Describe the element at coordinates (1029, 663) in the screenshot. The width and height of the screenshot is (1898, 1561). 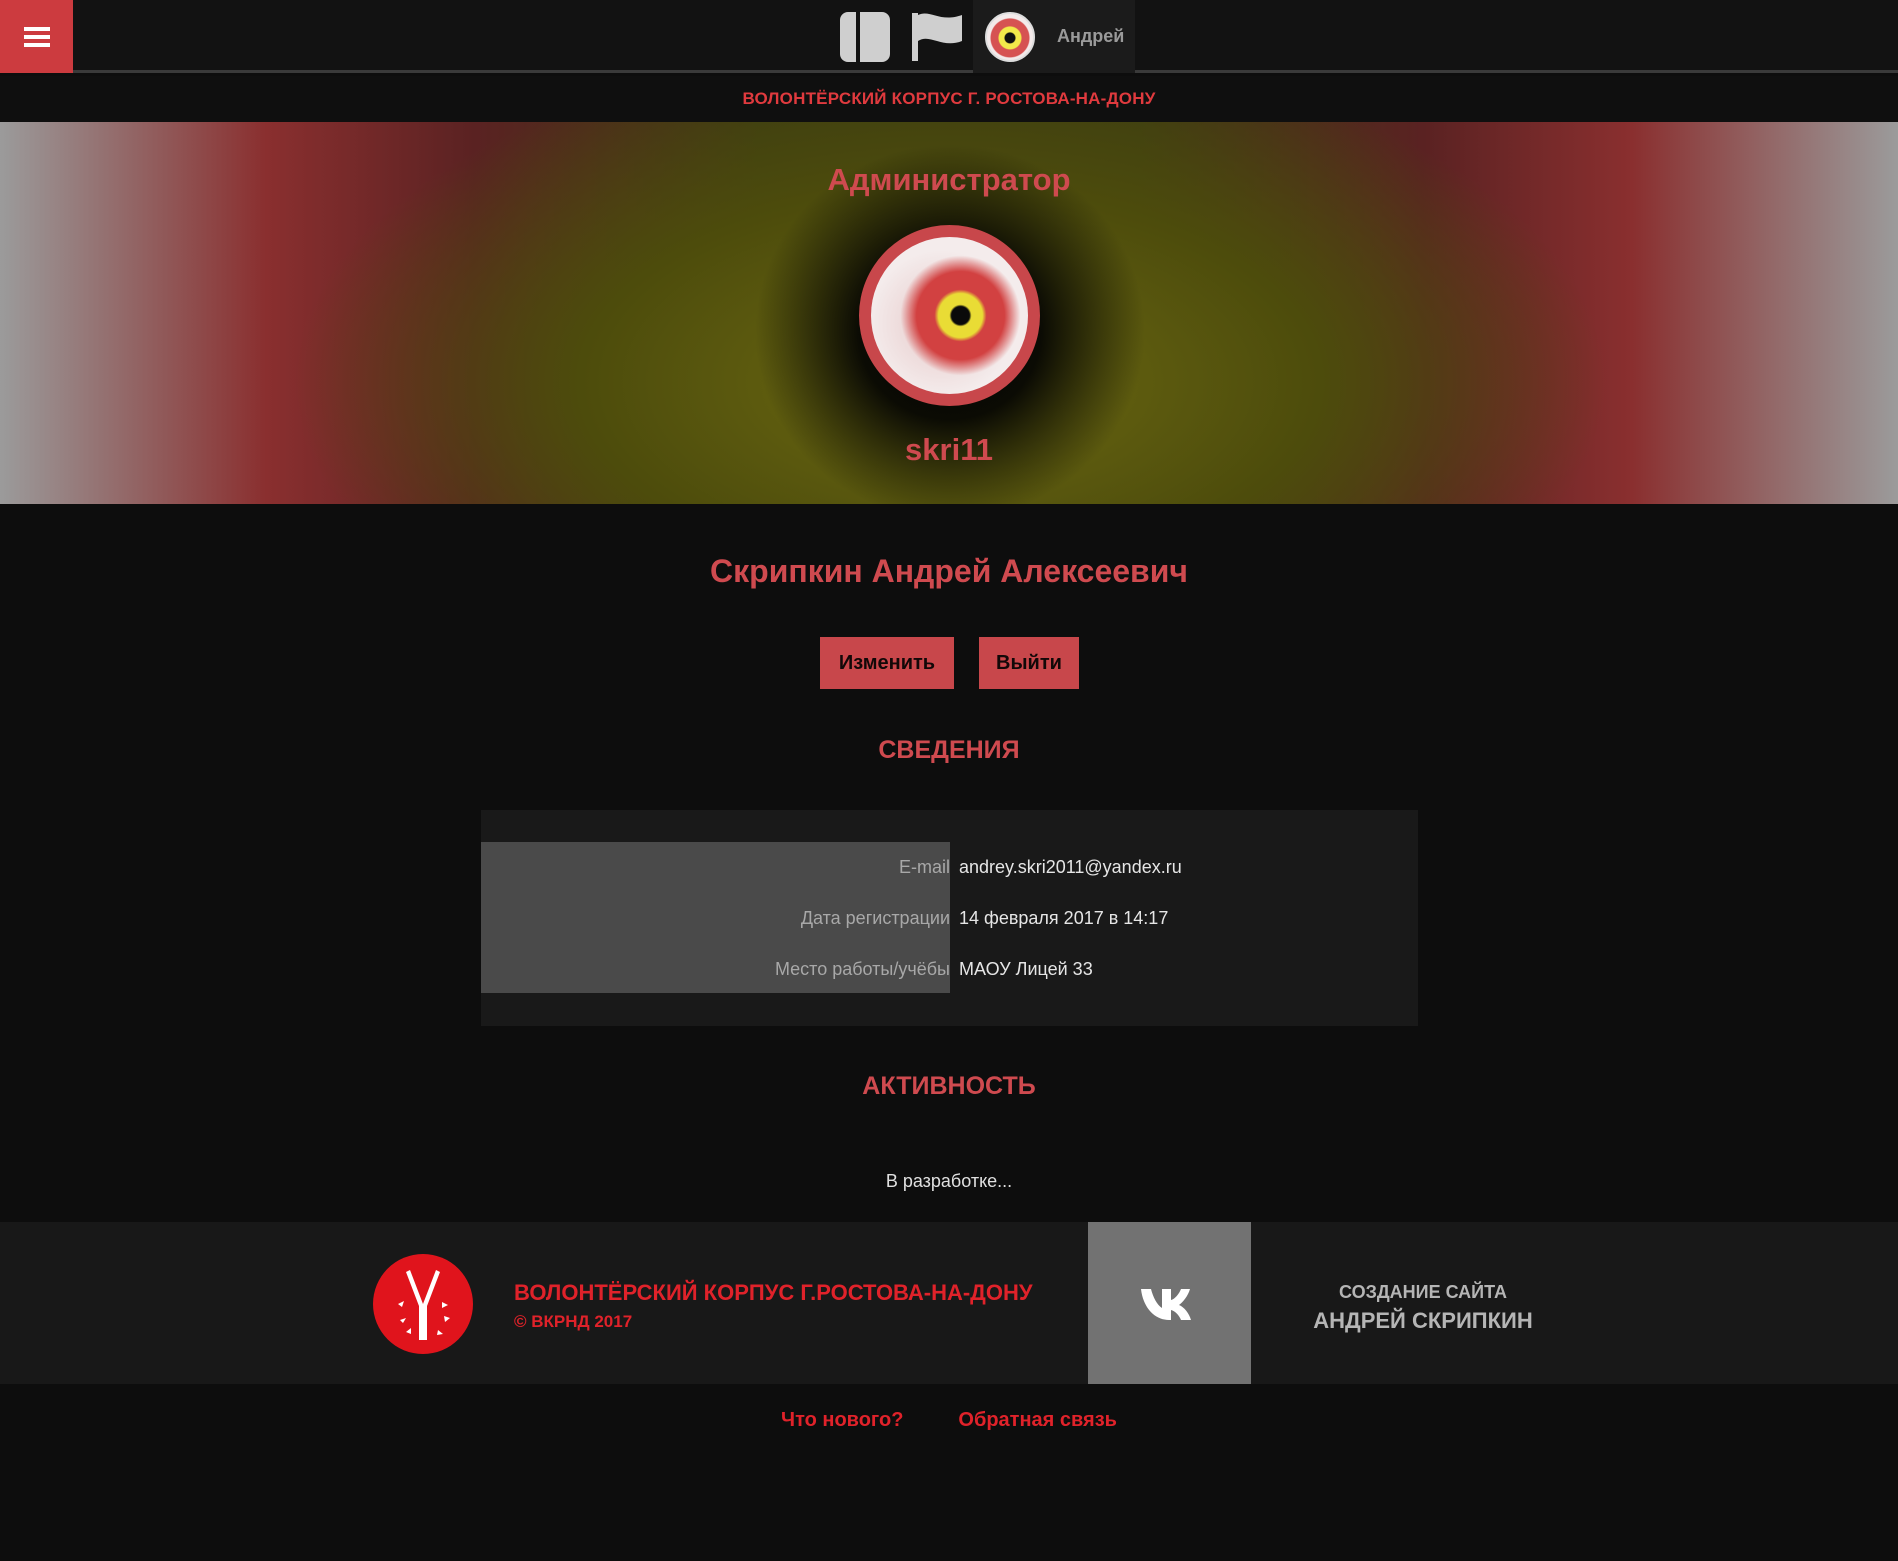
I see `logout-button: Выйти` at that location.